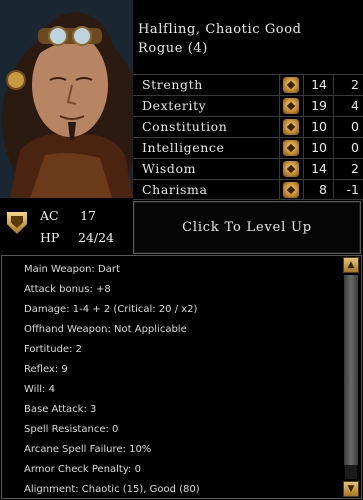 The height and width of the screenshot is (500, 363). I want to click on ability-name: Wisdom, so click(169, 168).